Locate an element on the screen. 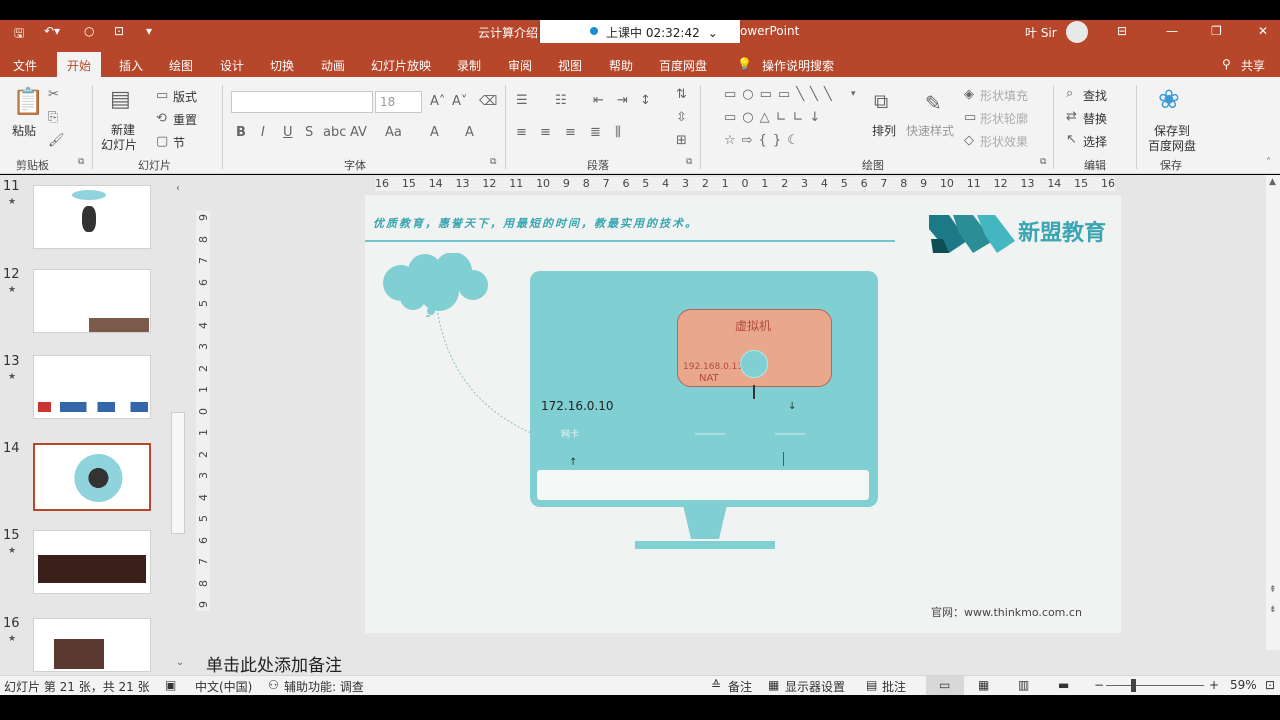 The width and height of the screenshot is (1280, 720). reading-view-icon: ▥ is located at coordinates (1023, 685).